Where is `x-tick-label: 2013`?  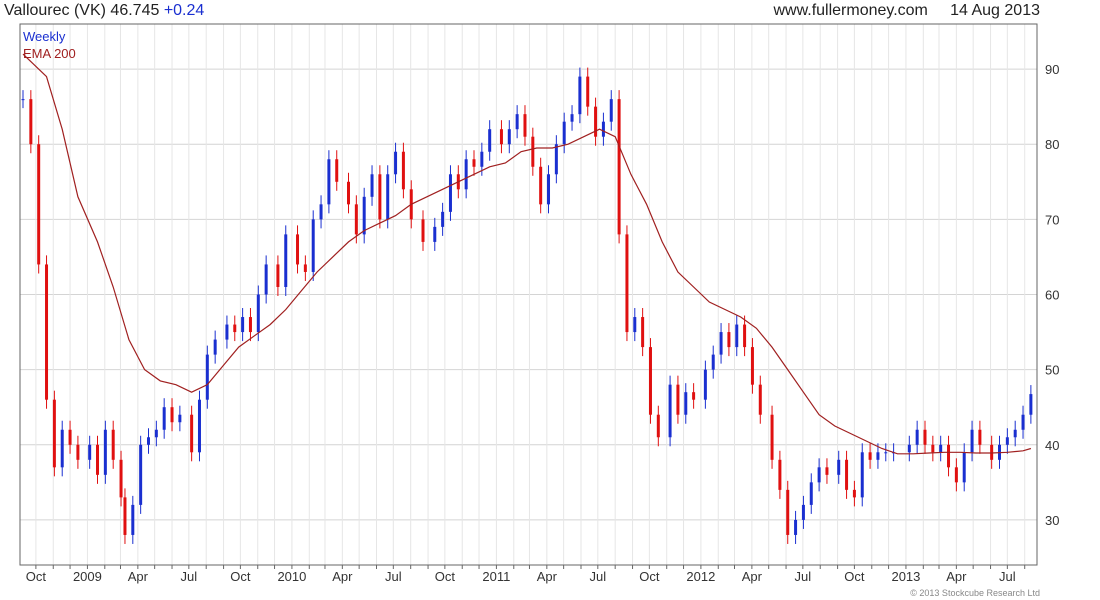
x-tick-label: 2013 is located at coordinates (905, 576).